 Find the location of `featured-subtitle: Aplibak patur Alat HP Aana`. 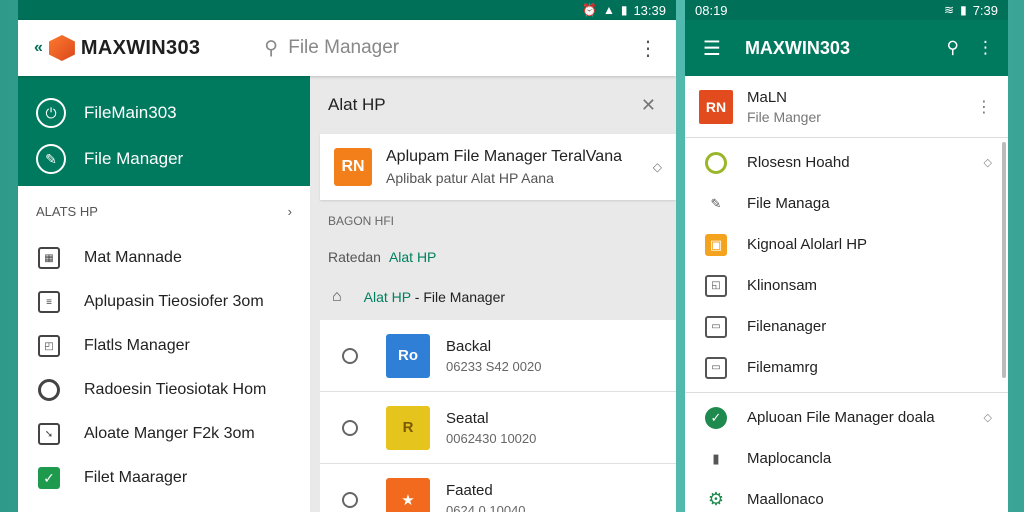

featured-subtitle: Aplibak patur Alat HP Aana is located at coordinates (470, 178).